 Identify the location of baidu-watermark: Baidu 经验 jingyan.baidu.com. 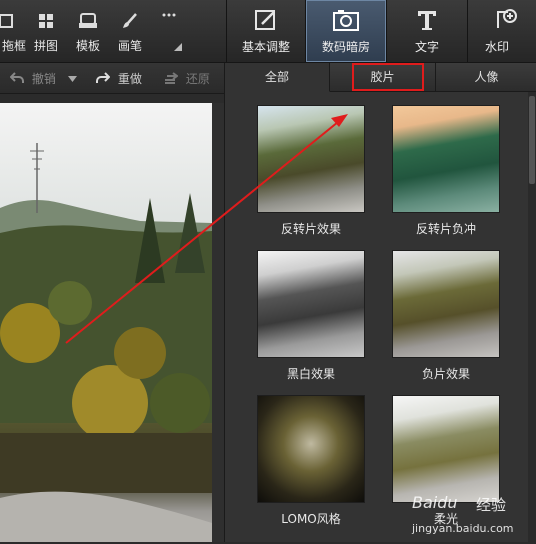
(469, 513).